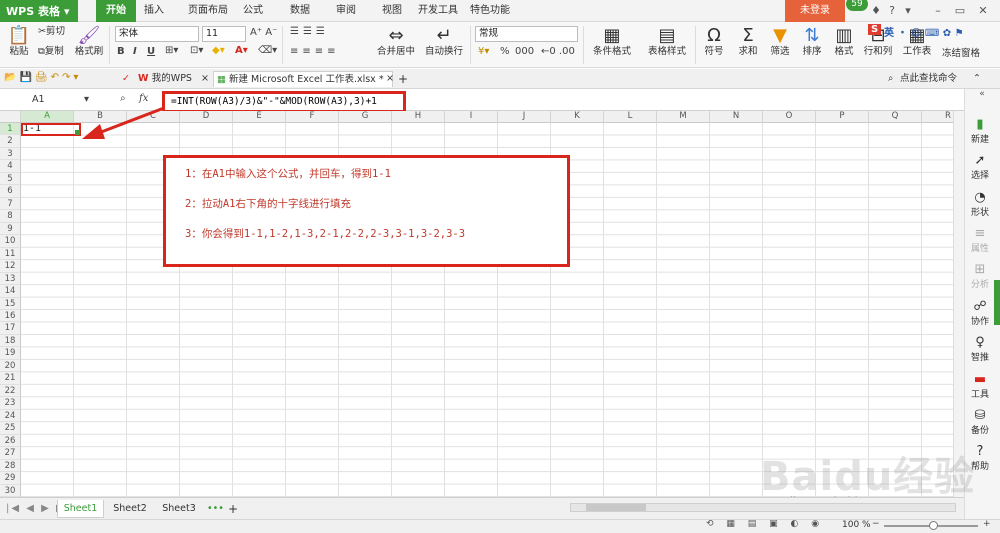 The width and height of the screenshot is (1000, 533). Describe the element at coordinates (10, 279) in the screenshot. I see `row-header: 13` at that location.